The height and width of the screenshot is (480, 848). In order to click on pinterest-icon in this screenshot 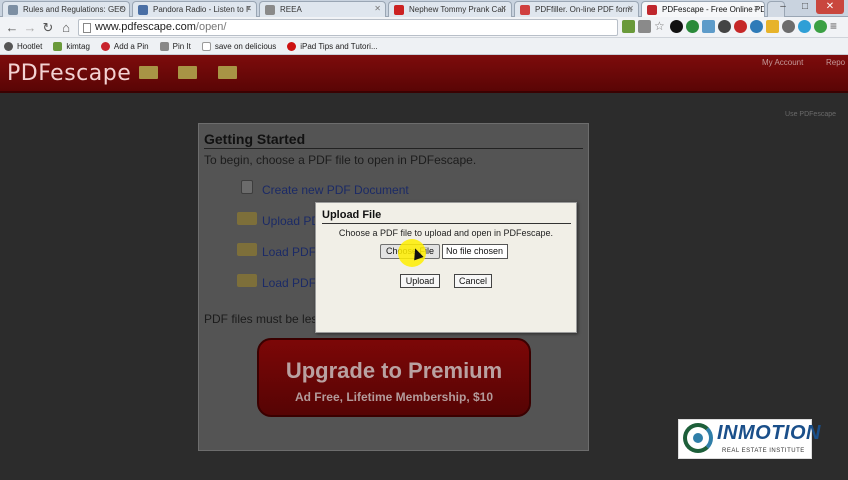, I will do `click(105, 46)`.